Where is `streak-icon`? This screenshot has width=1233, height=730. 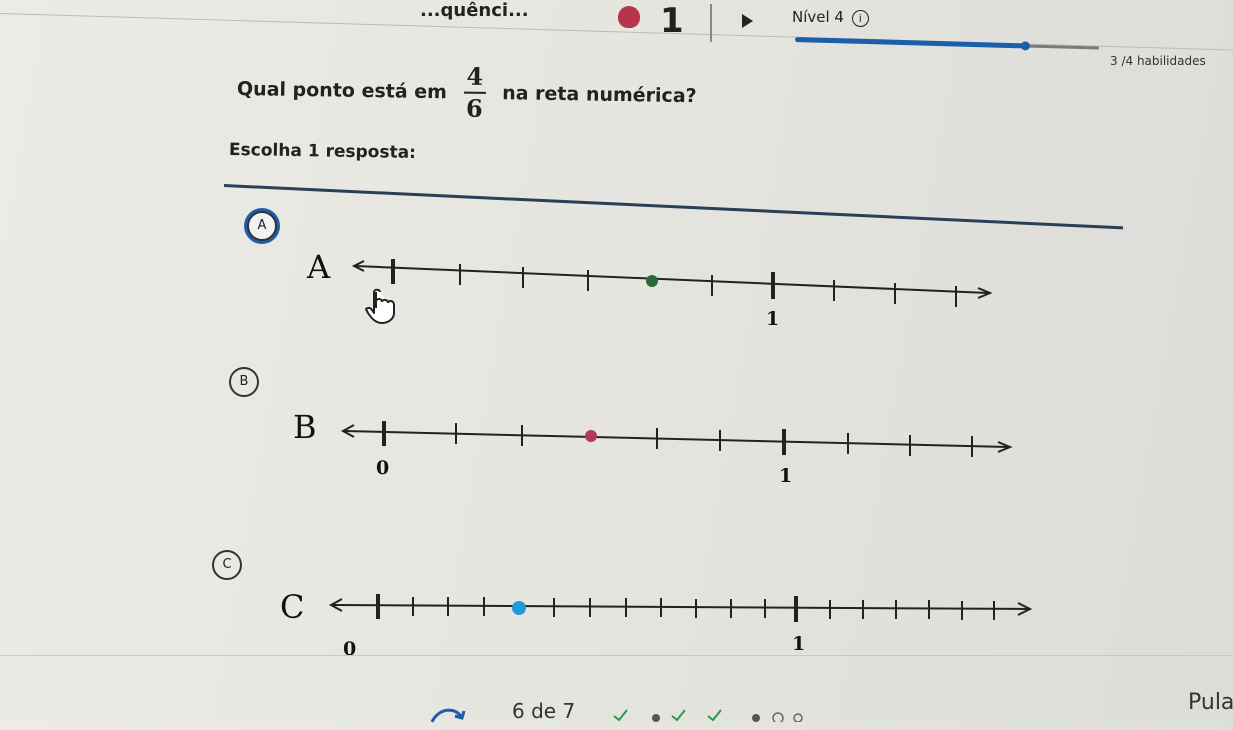
streak-icon is located at coordinates (629, 17).